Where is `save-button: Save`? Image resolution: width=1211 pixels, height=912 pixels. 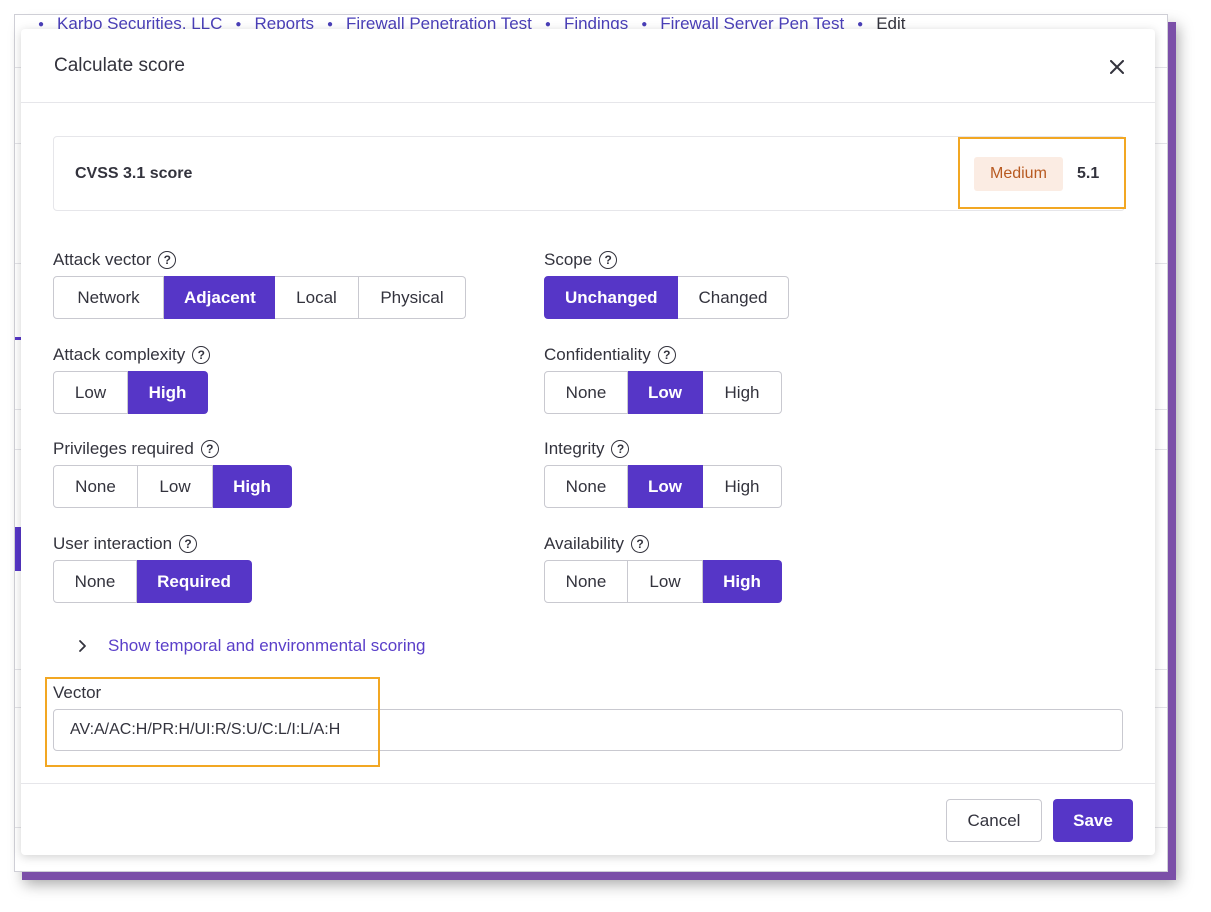 save-button: Save is located at coordinates (1093, 820).